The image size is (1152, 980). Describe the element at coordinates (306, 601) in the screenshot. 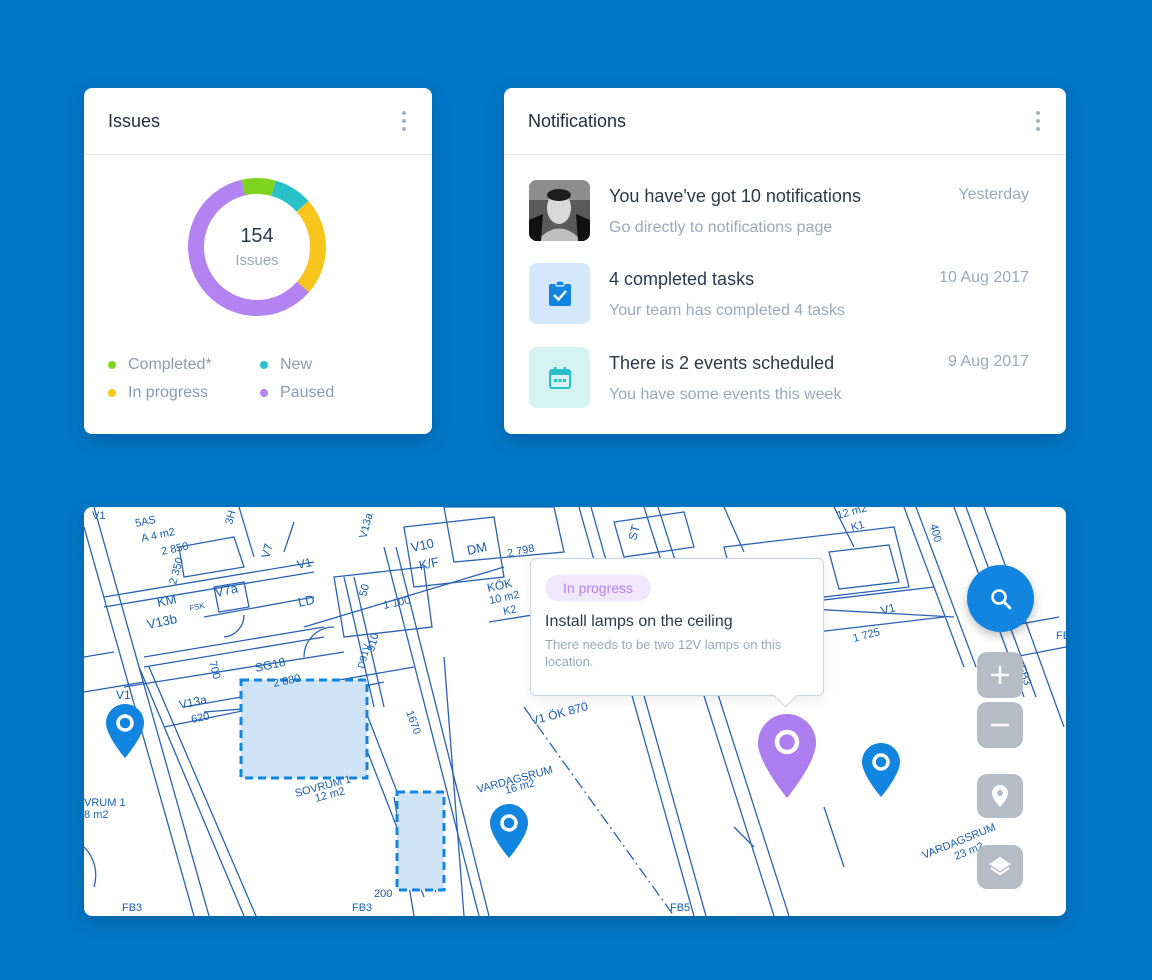

I see `plan-label: LD` at that location.